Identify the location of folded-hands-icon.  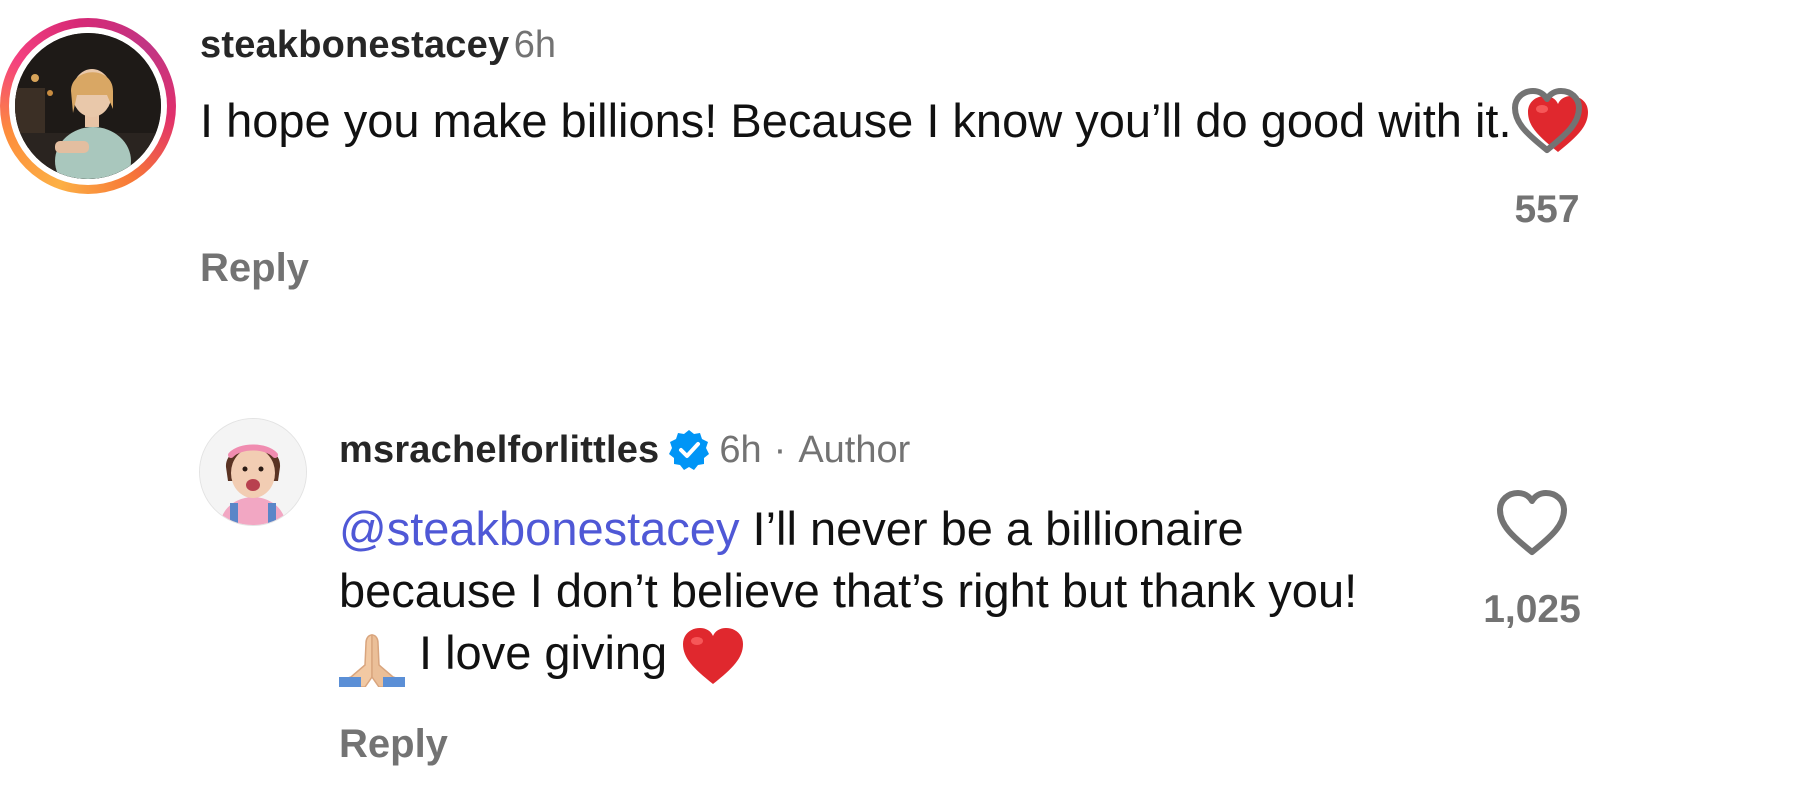
(372, 657).